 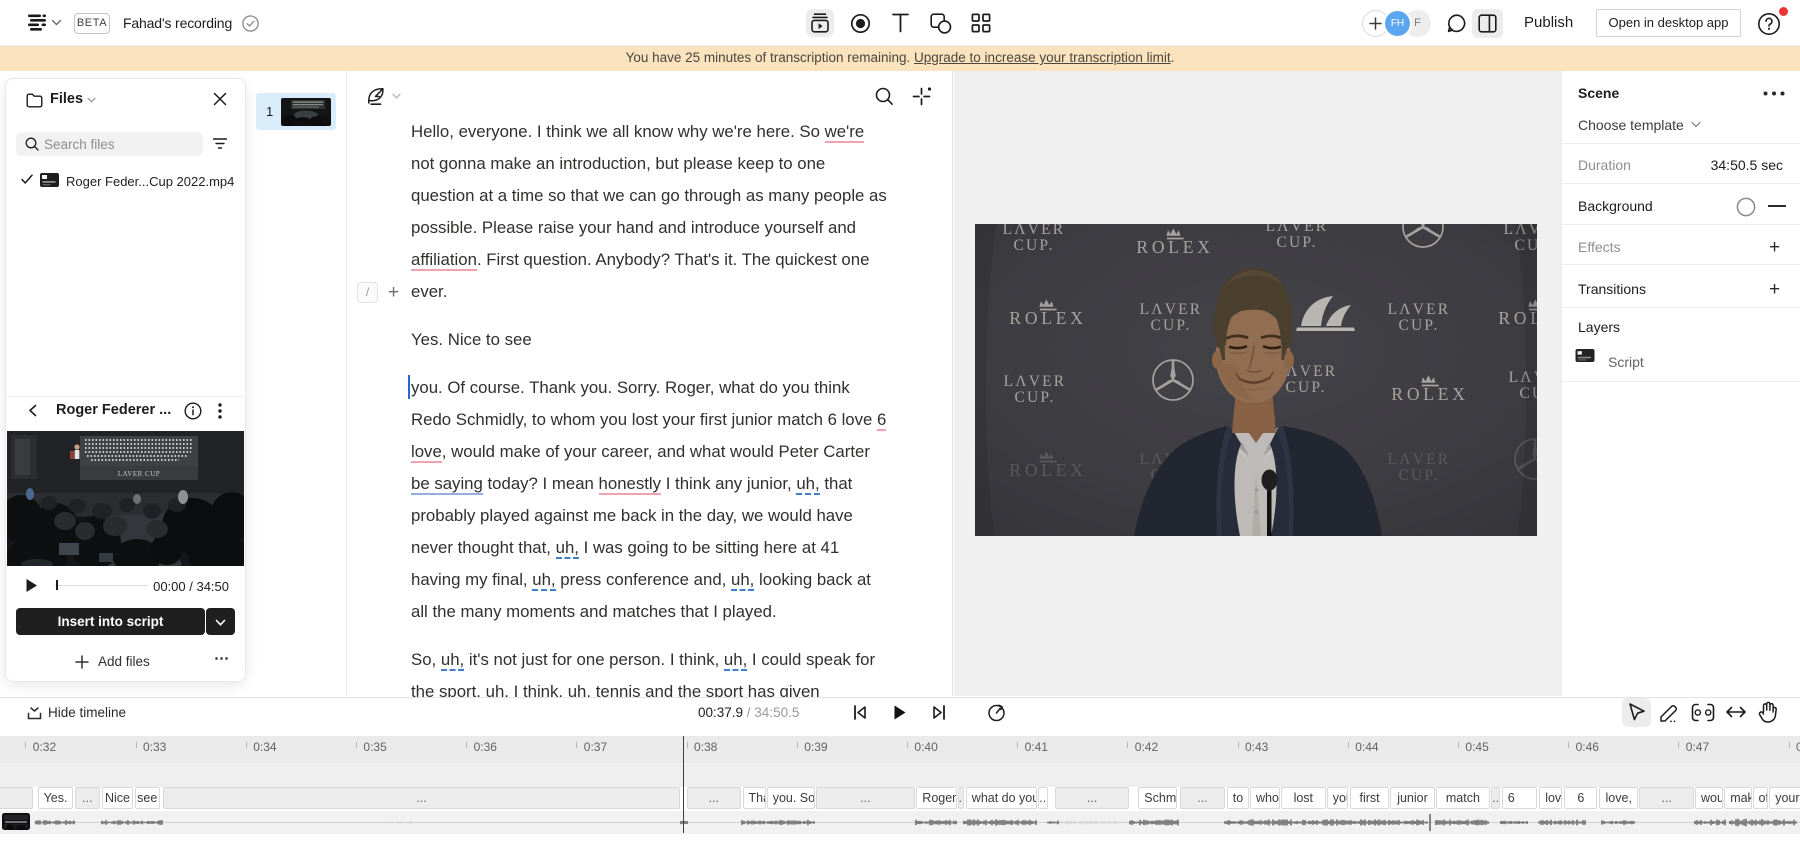 What do you see at coordinates (139, 474) in the screenshot?
I see `svg-text: LAVER CUP` at bounding box center [139, 474].